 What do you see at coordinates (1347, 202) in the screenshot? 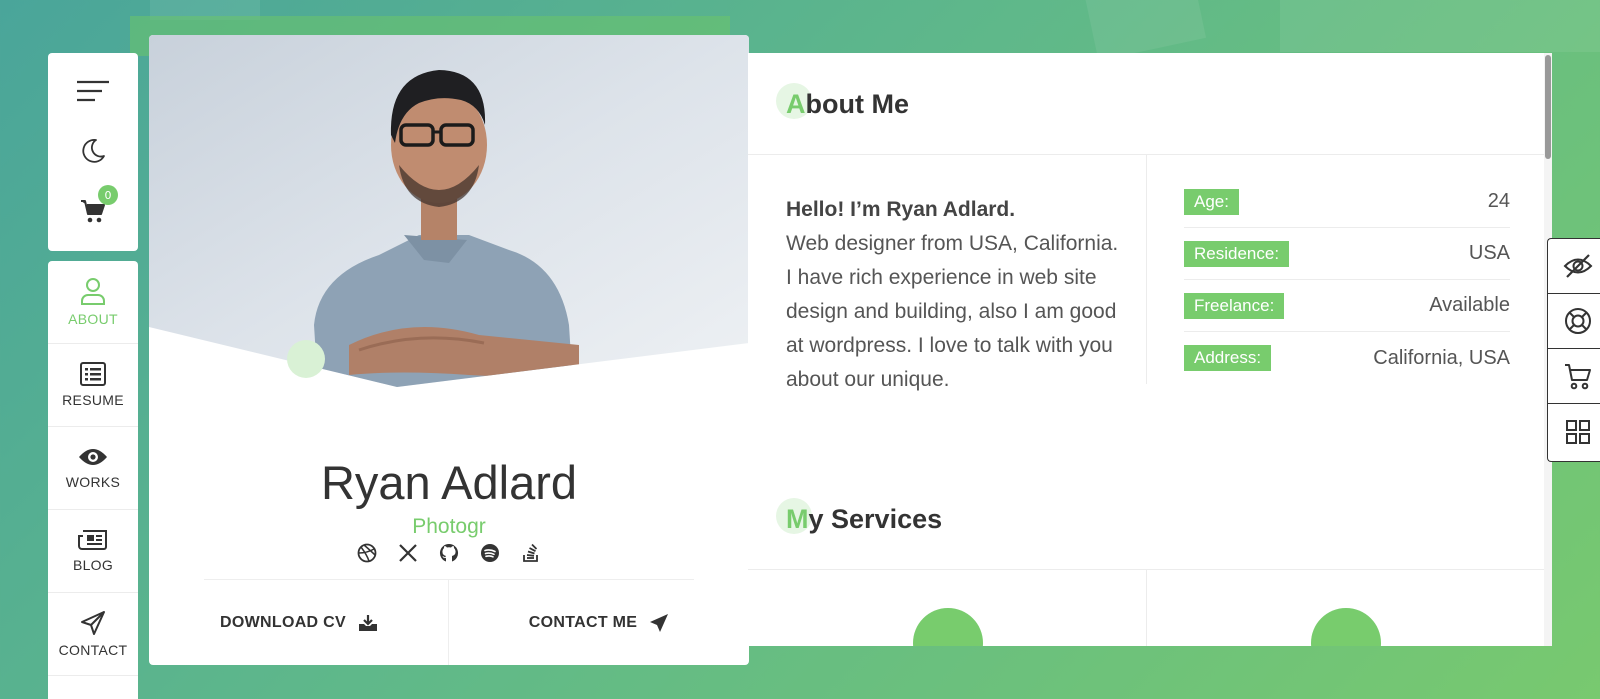
I see `info-row-age: Age: 24` at bounding box center [1347, 202].